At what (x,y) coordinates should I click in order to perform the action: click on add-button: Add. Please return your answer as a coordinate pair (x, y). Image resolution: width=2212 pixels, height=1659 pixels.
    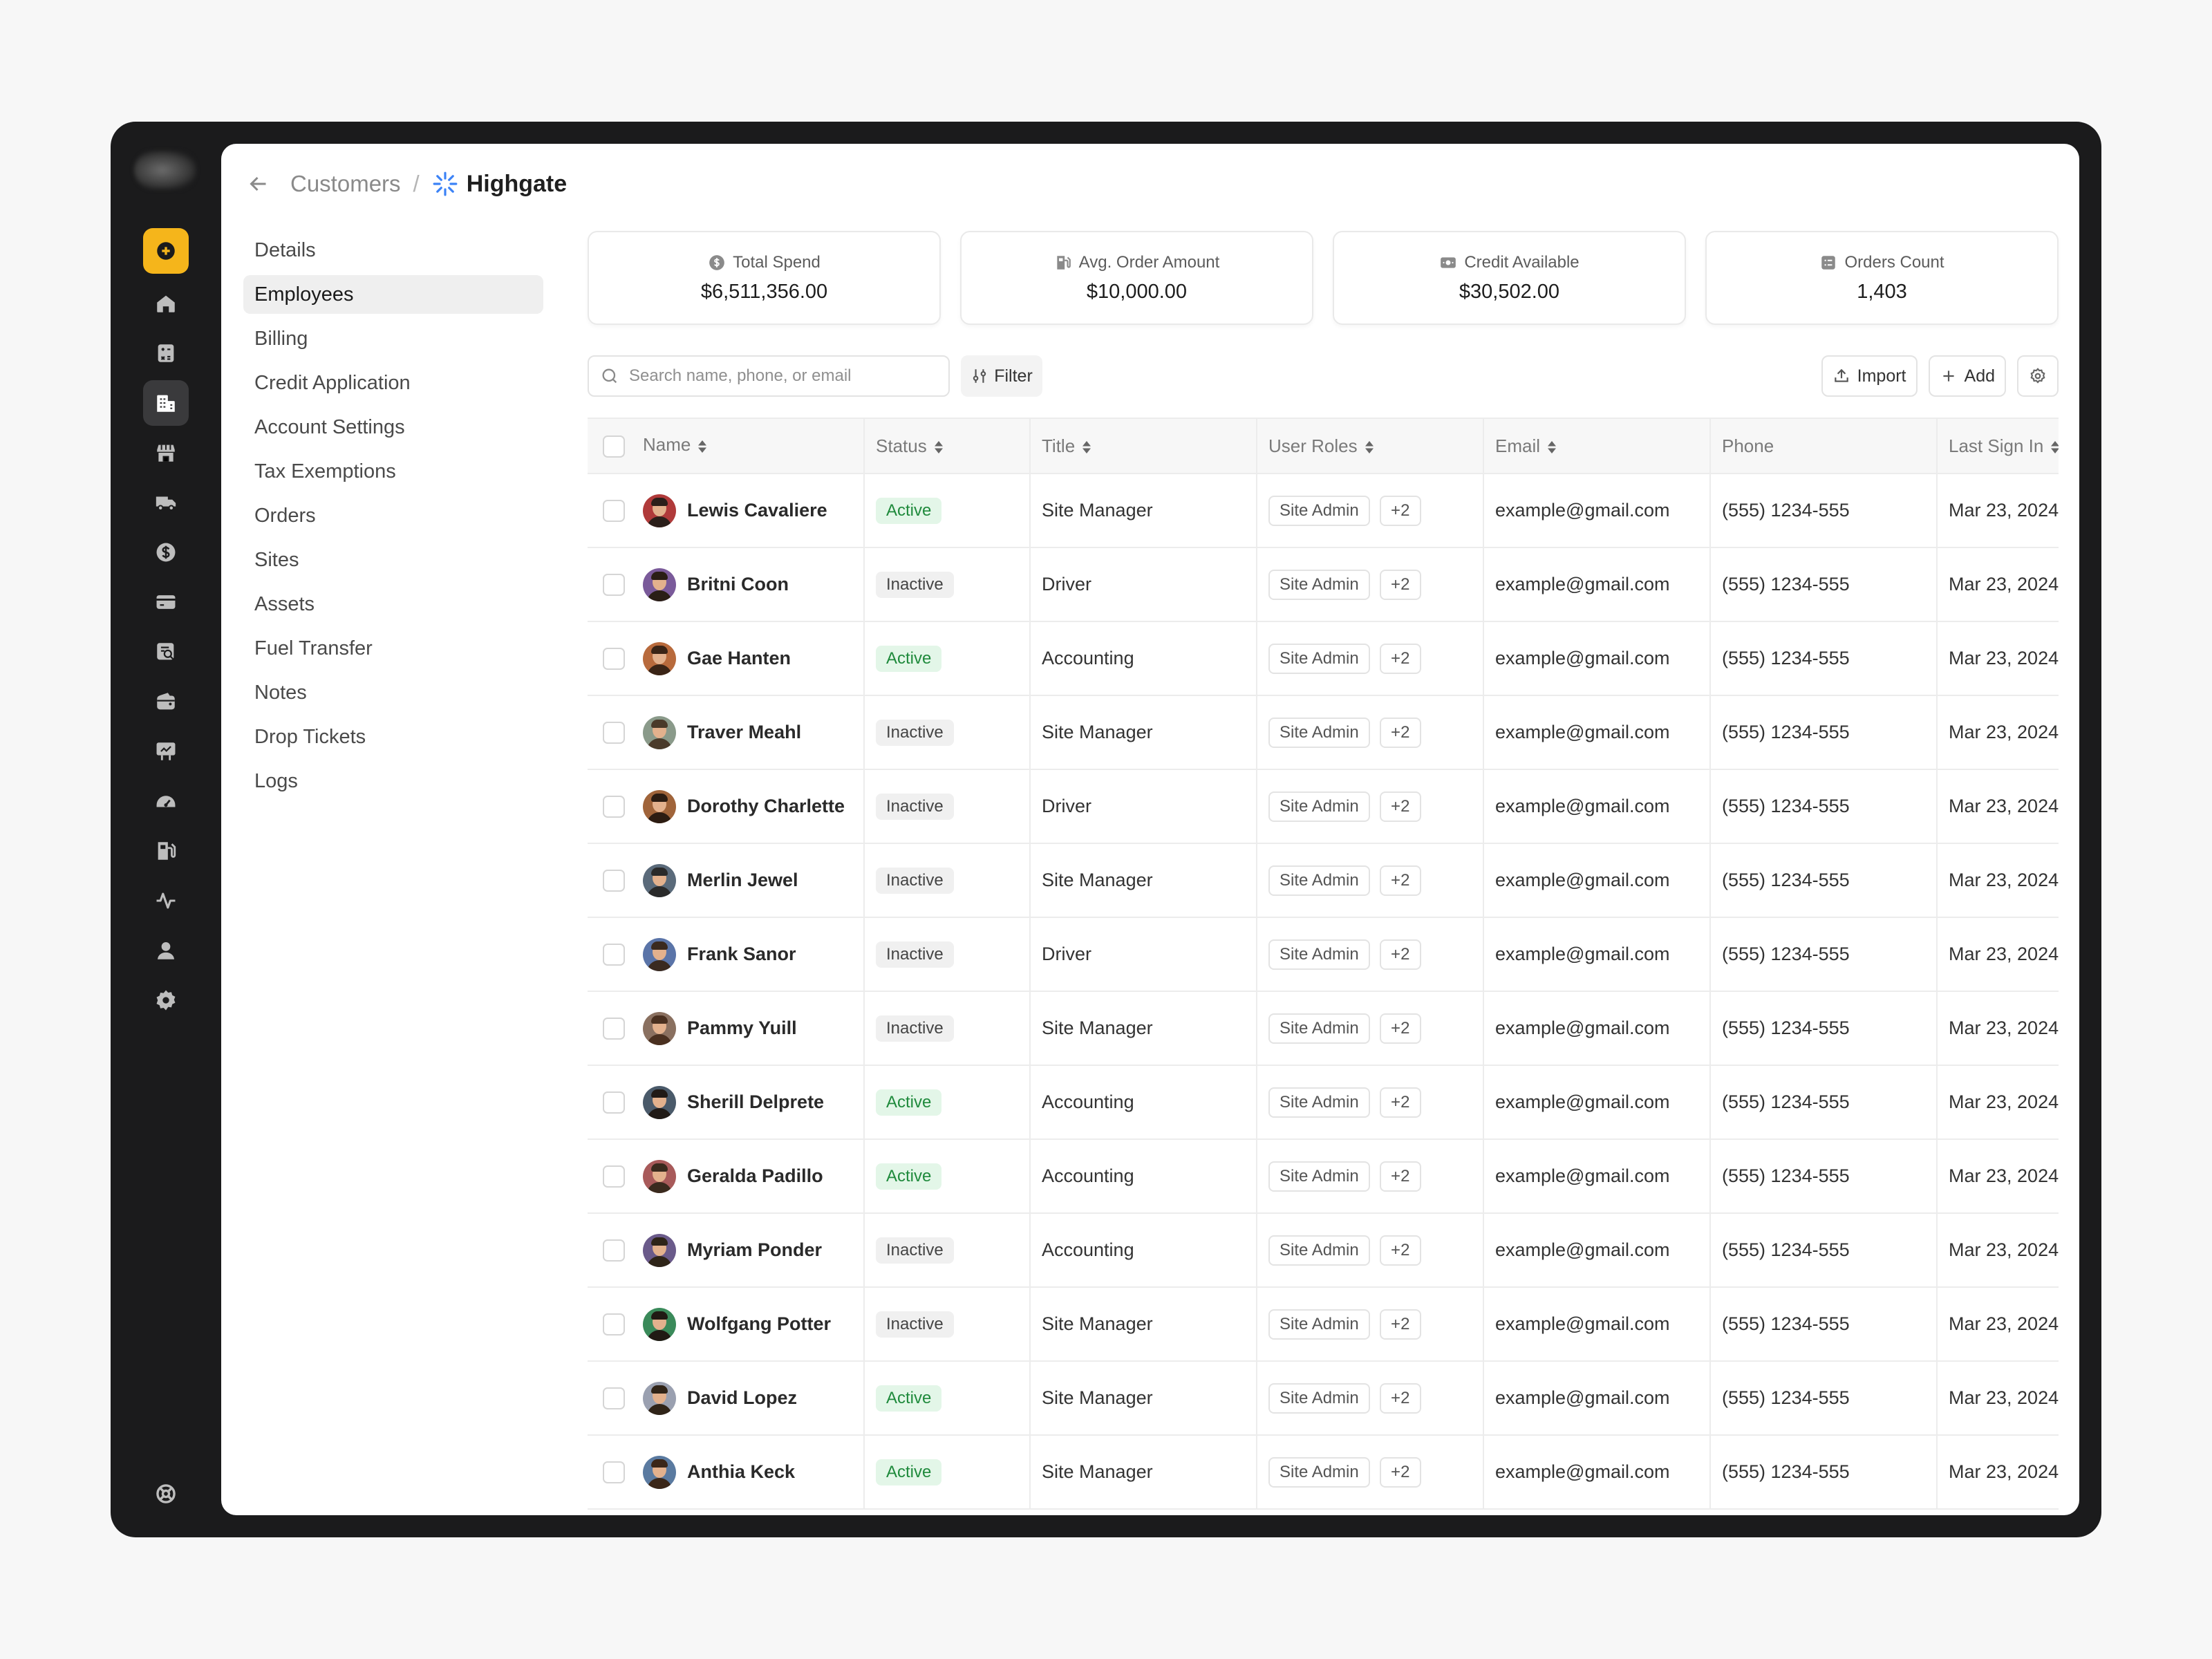
    Looking at the image, I should click on (1967, 376).